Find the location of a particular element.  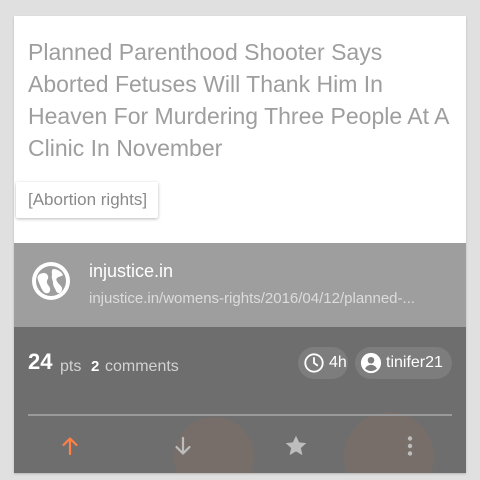

user-chip: tinifer21 is located at coordinates (403, 363).